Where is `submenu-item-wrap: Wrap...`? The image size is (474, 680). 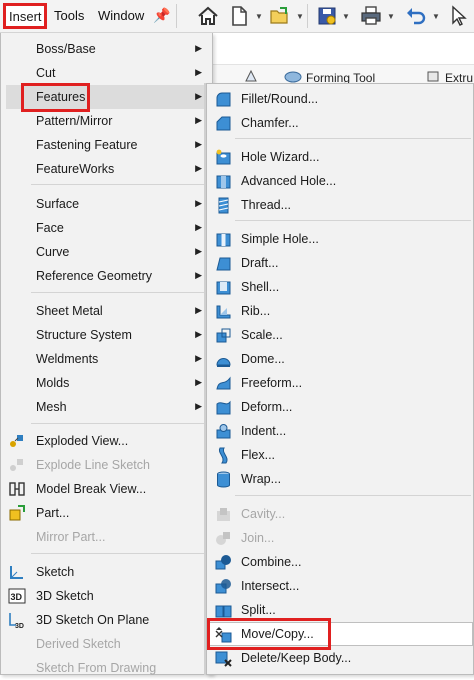
submenu-item-wrap: Wrap... is located at coordinates (340, 479).